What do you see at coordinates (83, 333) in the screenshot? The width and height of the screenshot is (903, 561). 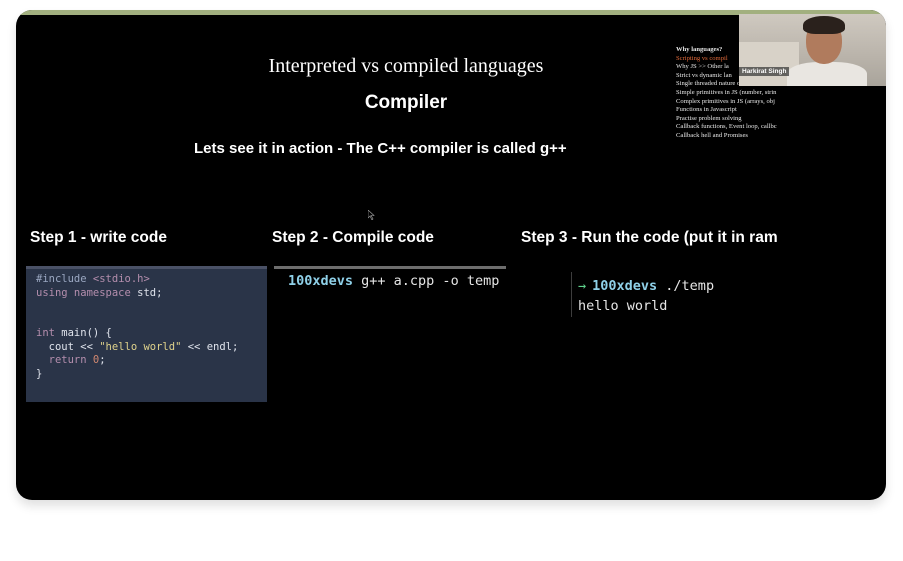 I see `code-token: main() {` at bounding box center [83, 333].